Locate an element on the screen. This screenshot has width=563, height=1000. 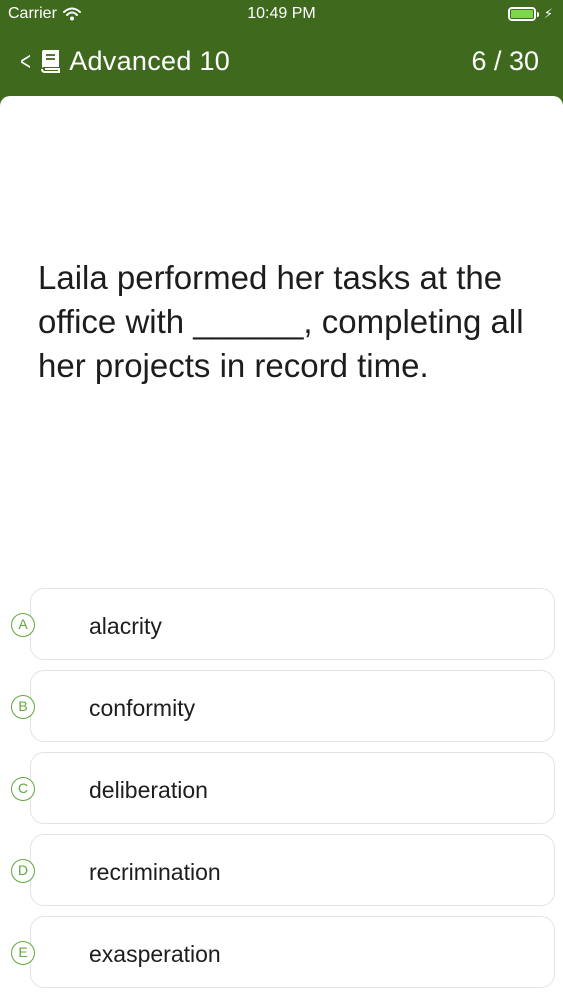
option-row: alacrity A is located at coordinates (281, 625).